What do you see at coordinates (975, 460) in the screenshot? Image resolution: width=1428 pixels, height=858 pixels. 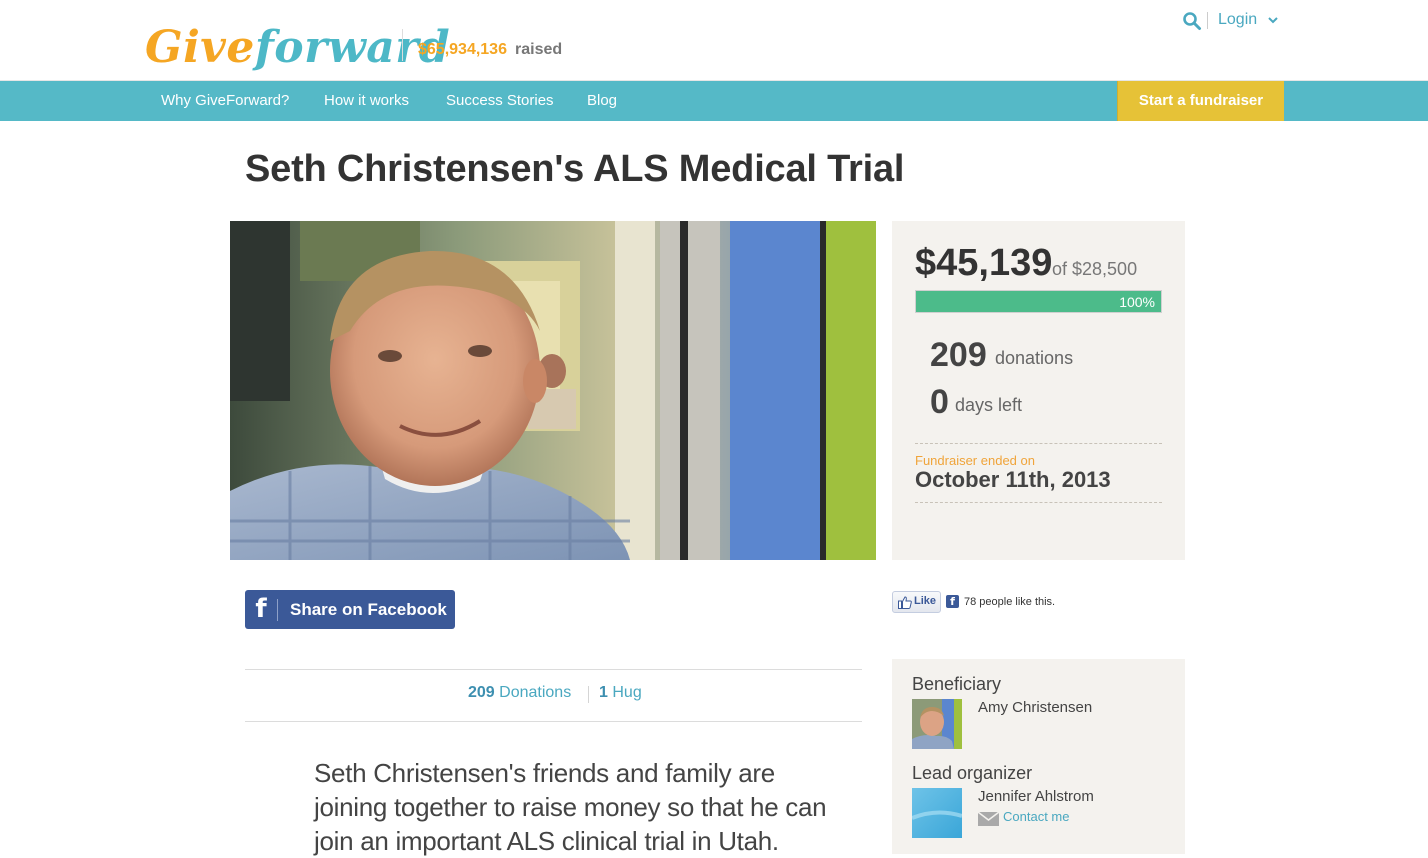 I see `fundraiser-ended-label: Fundraiser ended on` at bounding box center [975, 460].